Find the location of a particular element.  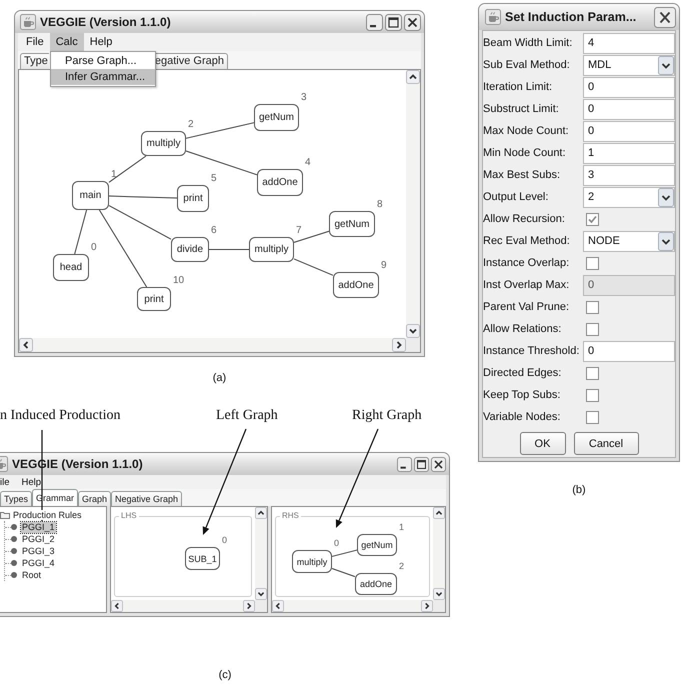

tab: Type is located at coordinates (34, 61).